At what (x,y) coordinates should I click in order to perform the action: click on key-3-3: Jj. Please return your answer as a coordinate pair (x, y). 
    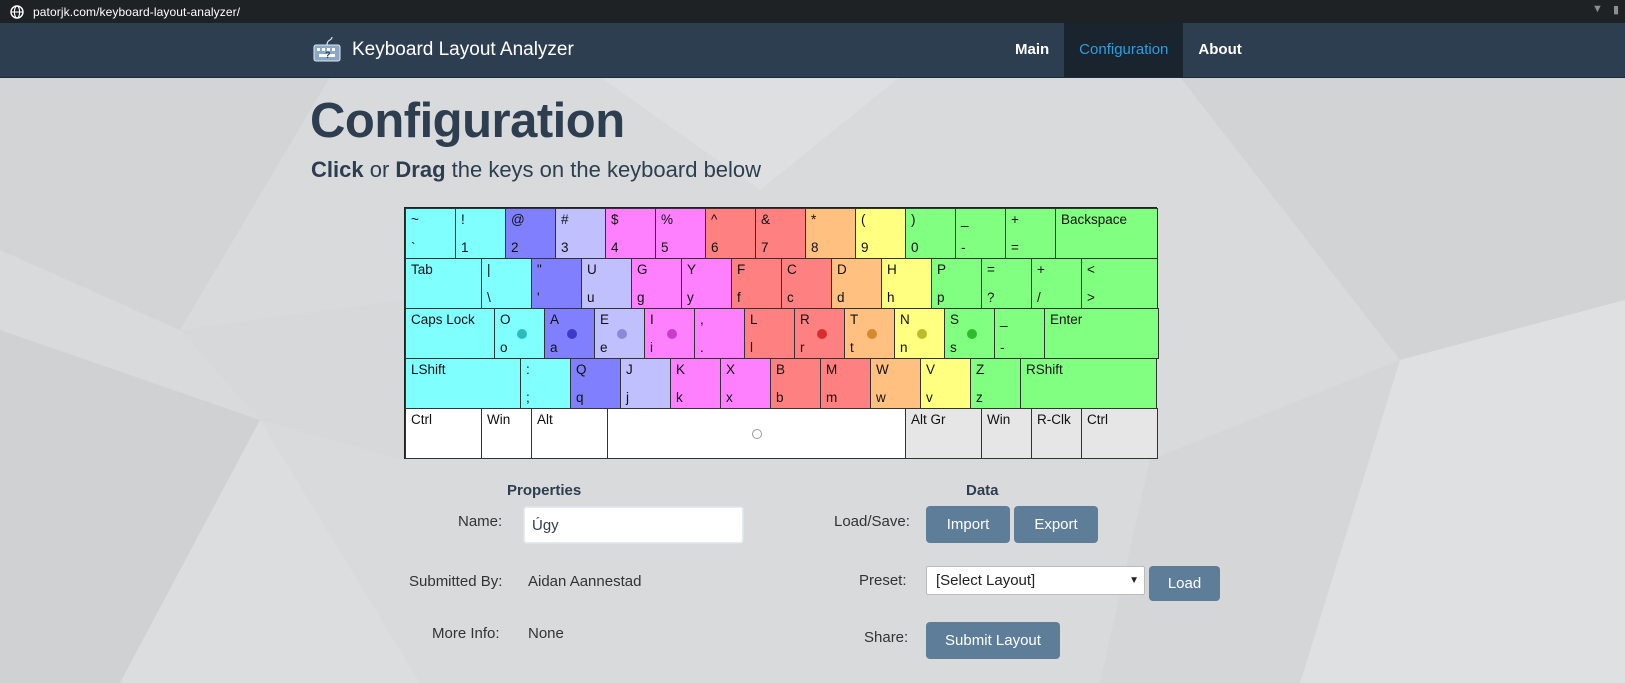
    Looking at the image, I should click on (645, 383).